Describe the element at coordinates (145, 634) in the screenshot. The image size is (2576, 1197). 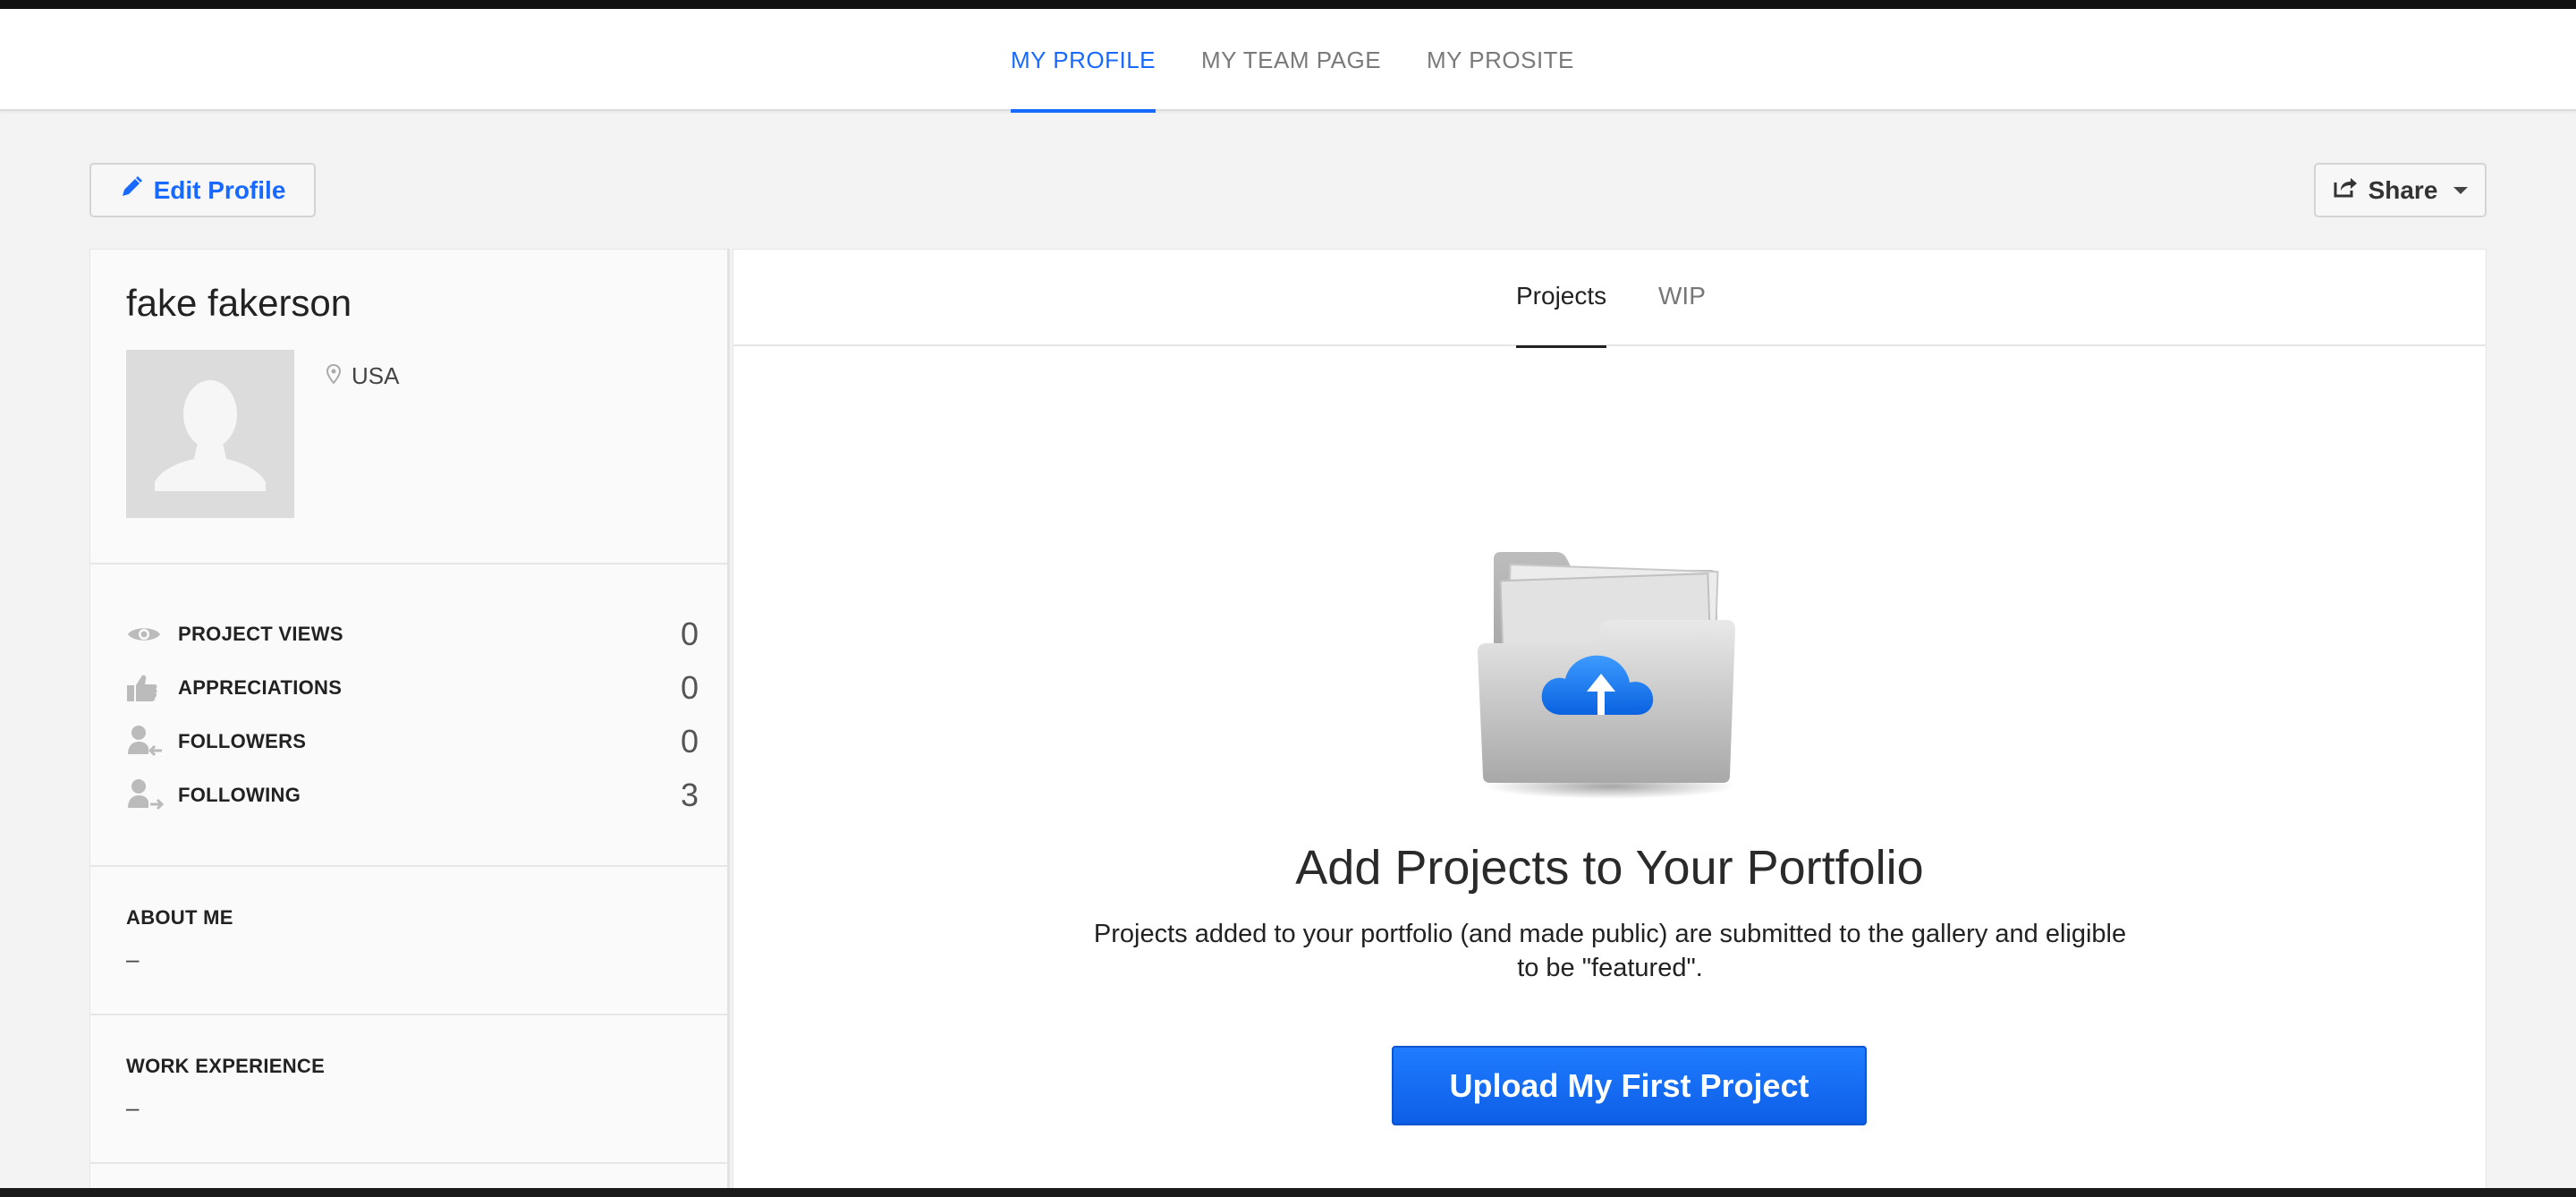
I see `eye-icon` at that location.